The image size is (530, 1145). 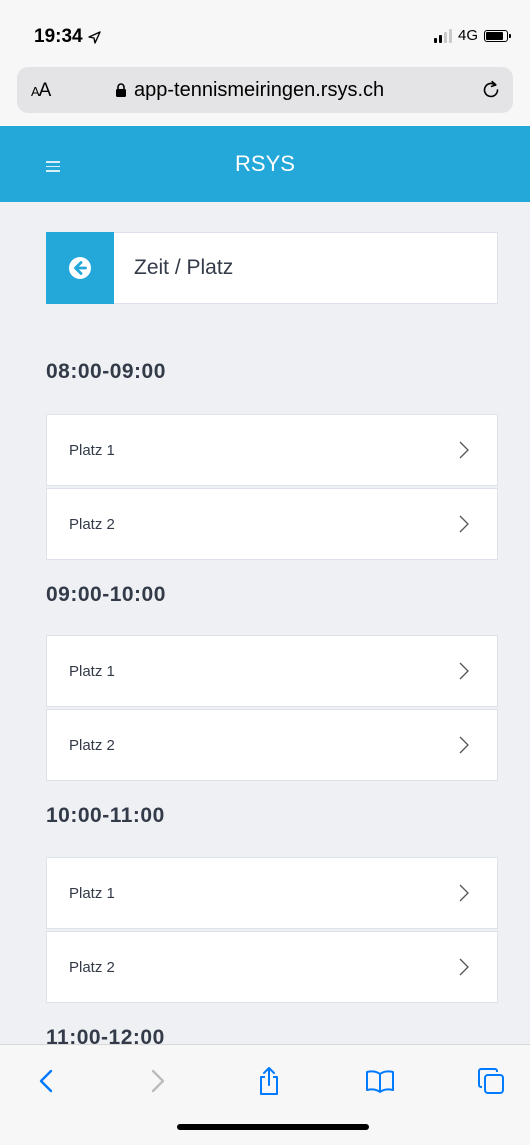 I want to click on time-slot-heading: 09:00-10:00, so click(x=106, y=594).